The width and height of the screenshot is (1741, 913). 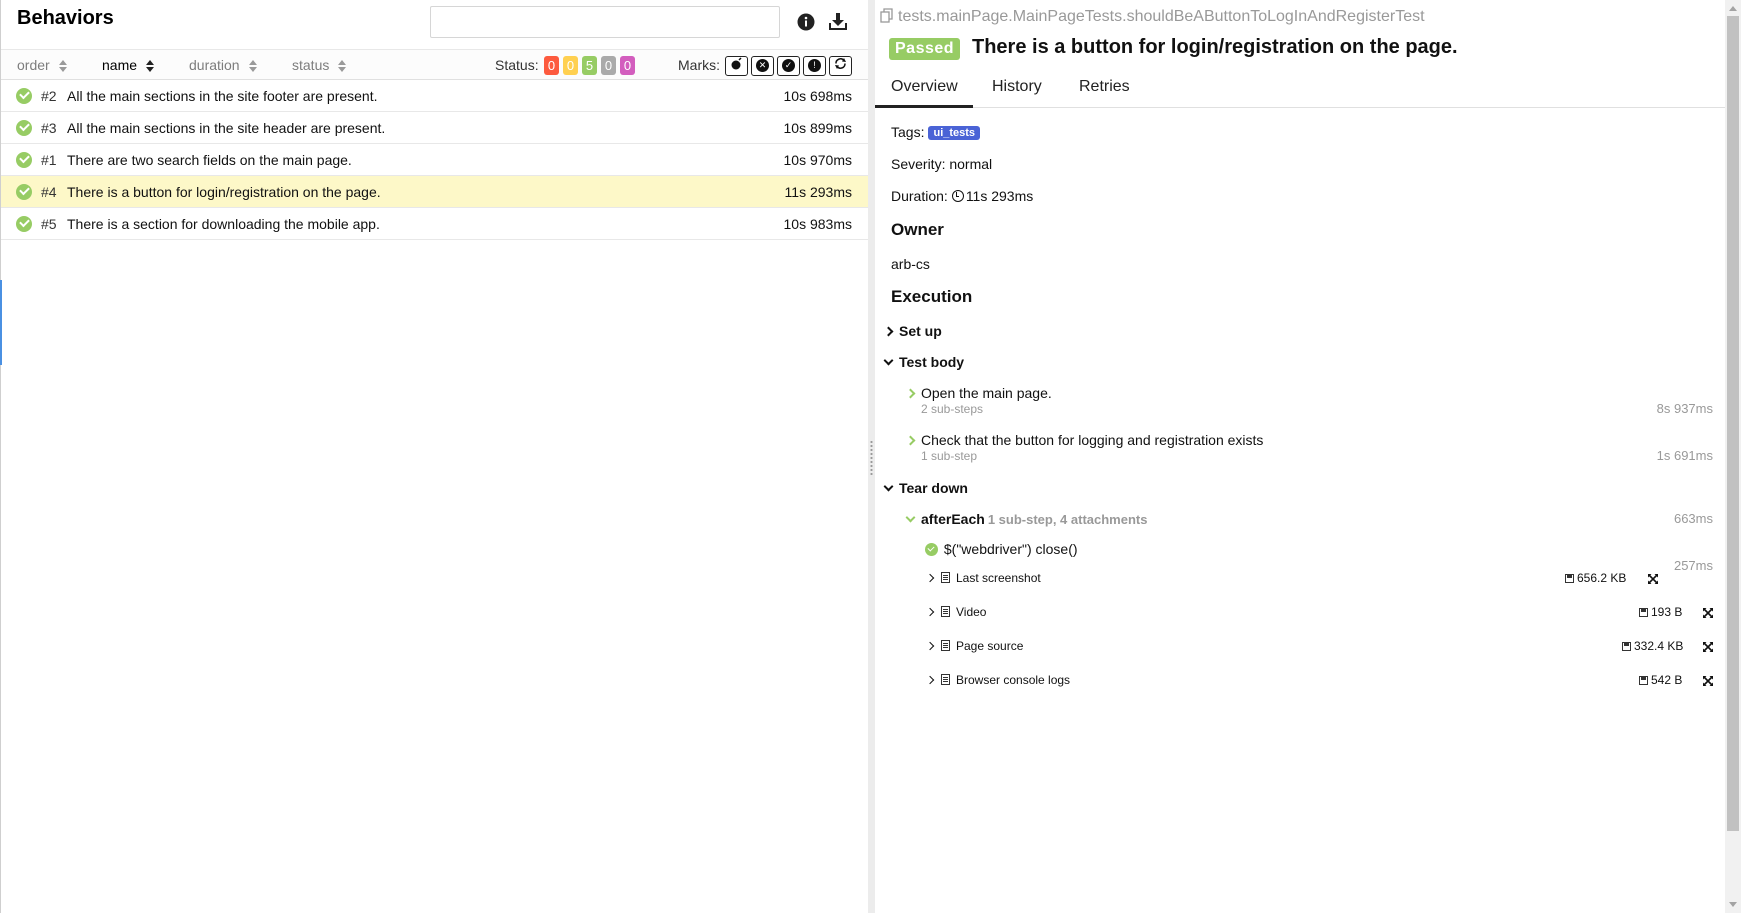 What do you see at coordinates (551, 65) in the screenshot?
I see `status-count-failed: 0` at bounding box center [551, 65].